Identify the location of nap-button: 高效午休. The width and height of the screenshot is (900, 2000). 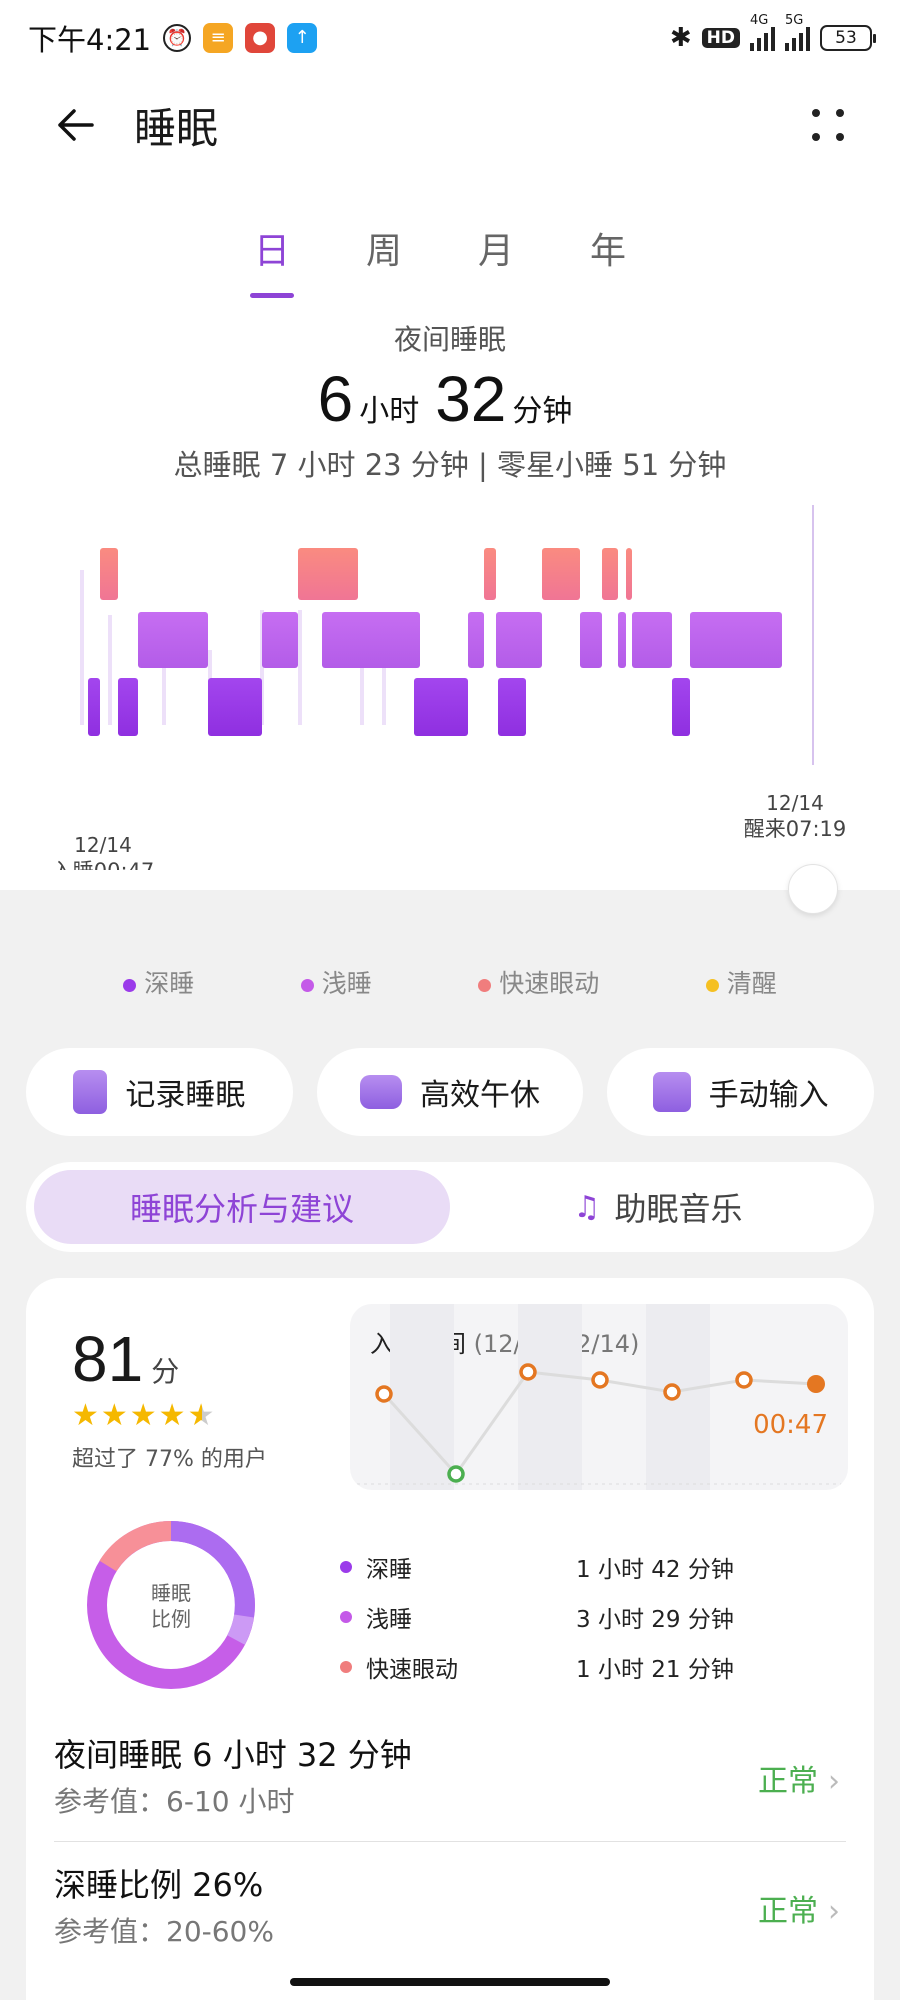
(450, 1092).